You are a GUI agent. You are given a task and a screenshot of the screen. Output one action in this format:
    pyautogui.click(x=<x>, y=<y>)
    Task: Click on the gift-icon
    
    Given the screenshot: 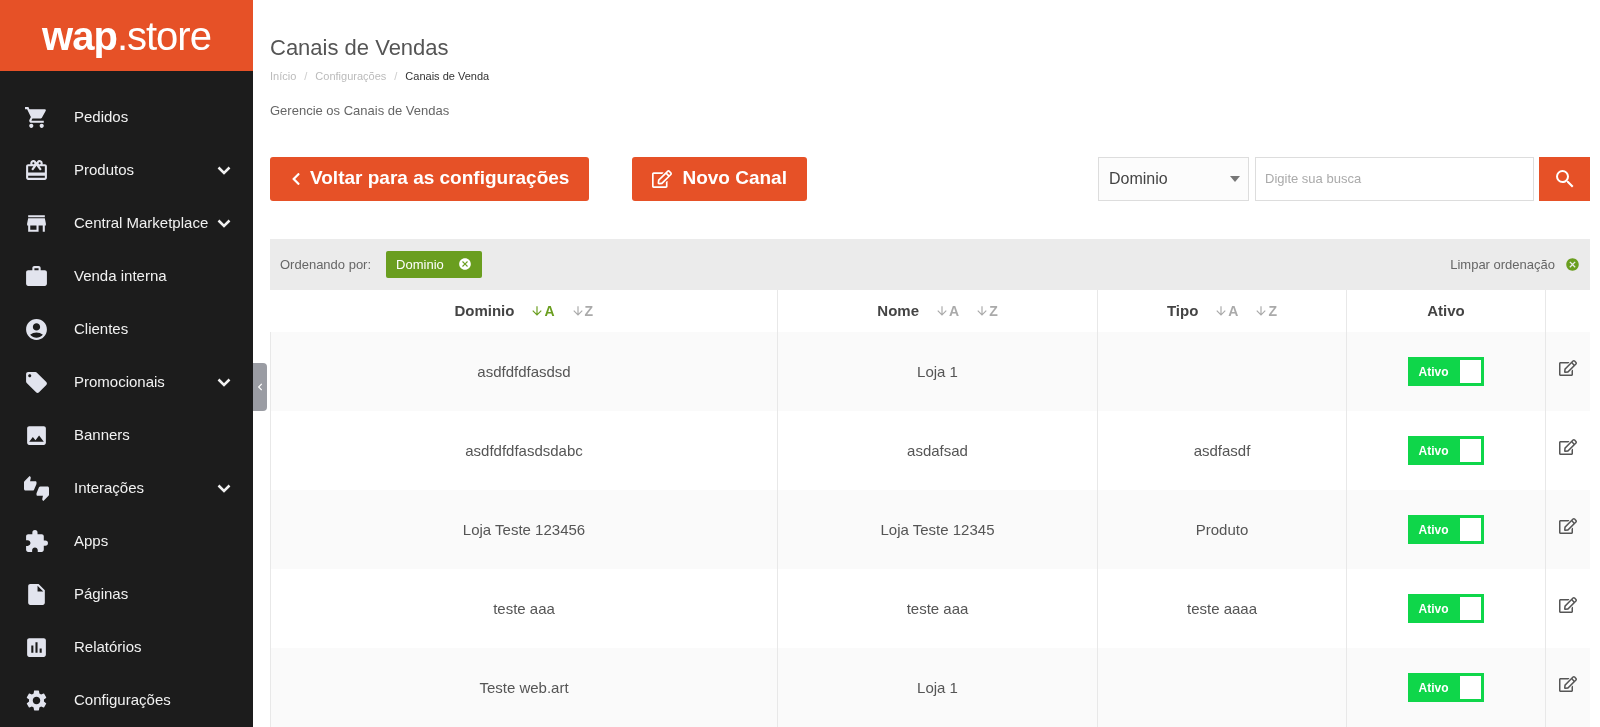 What is the action you would take?
    pyautogui.click(x=36, y=170)
    